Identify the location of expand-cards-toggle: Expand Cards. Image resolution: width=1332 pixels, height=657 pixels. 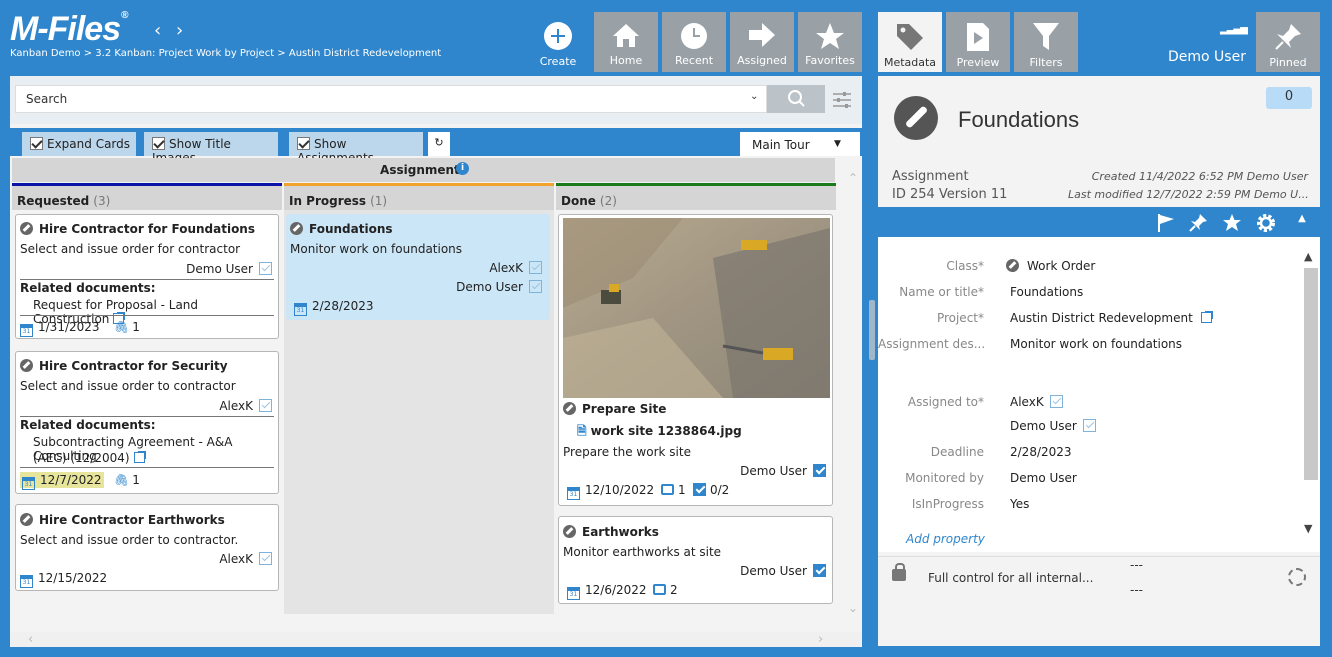
(79, 144).